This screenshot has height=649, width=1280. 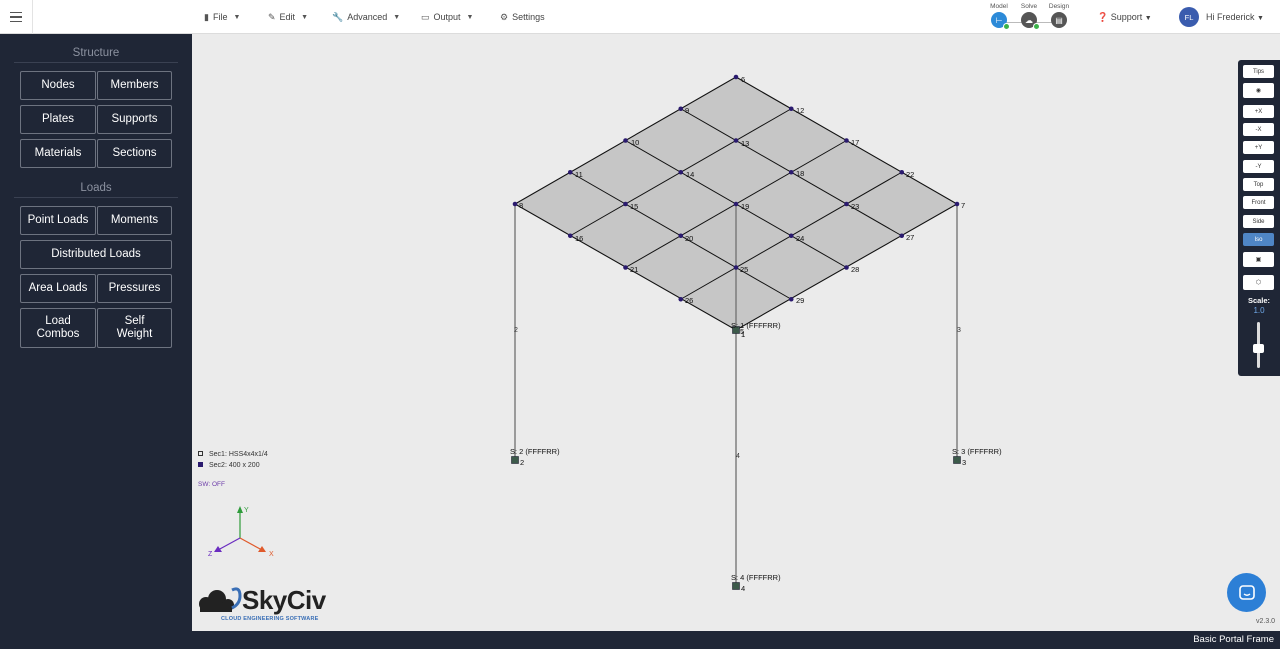 I want to click on file-menu: ▮ File ▼, so click(x=222, y=17).